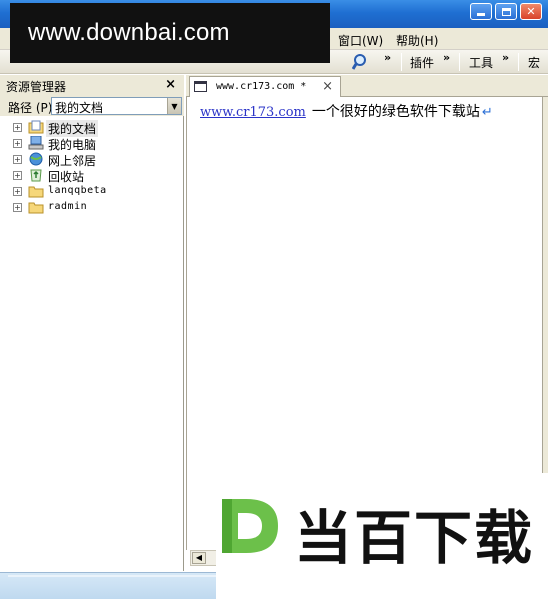 The image size is (548, 599). Describe the element at coordinates (250, 526) in the screenshot. I see `brand-logo-icon` at that location.